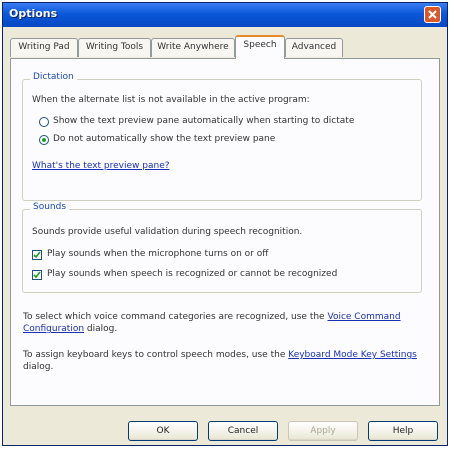 The height and width of the screenshot is (449, 454). Describe the element at coordinates (260, 47) in the screenshot. I see `tab-speech: Speech` at that location.